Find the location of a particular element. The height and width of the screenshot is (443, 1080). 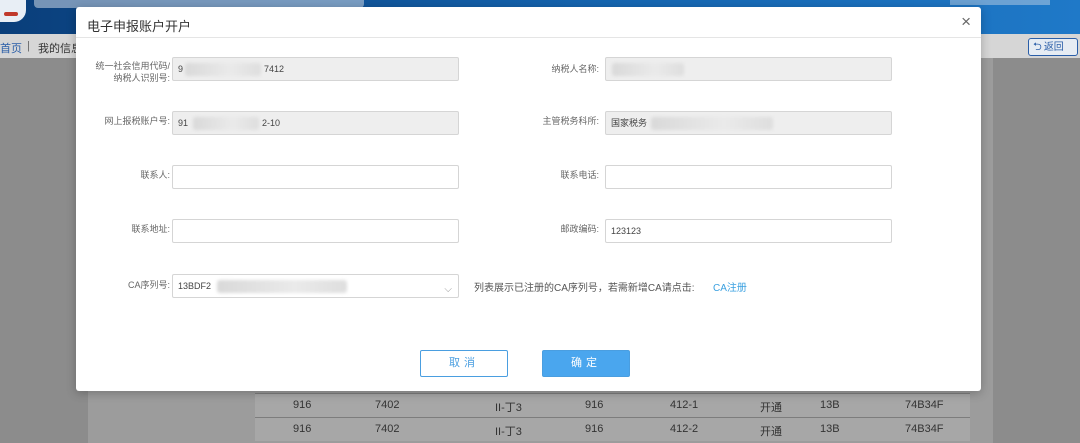

tax-office-value-prefix: 国家税务 is located at coordinates (629, 123).